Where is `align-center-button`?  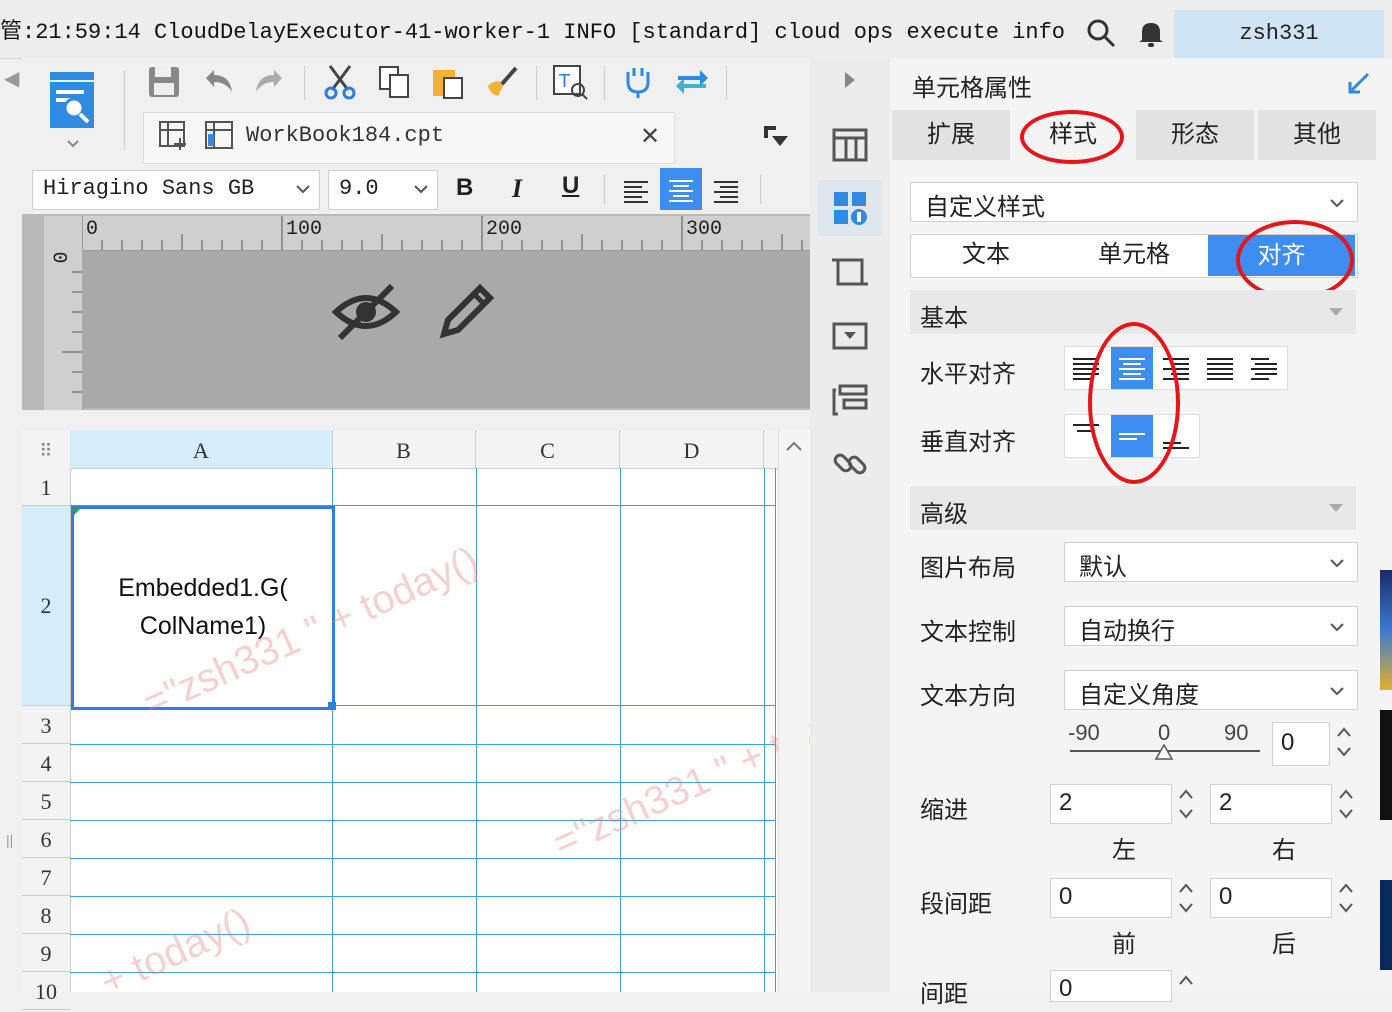
align-center-button is located at coordinates (681, 189).